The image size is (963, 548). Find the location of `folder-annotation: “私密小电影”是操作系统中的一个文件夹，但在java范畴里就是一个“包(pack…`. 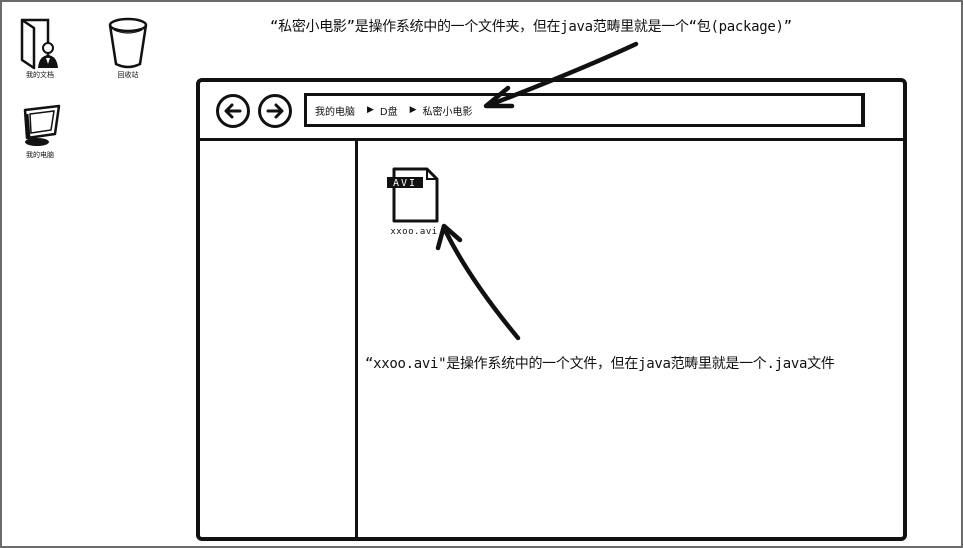

folder-annotation: “私密小电影”是操作系统中的一个文件夹，但在java范畴里就是一个“包(pack… is located at coordinates (531, 27).